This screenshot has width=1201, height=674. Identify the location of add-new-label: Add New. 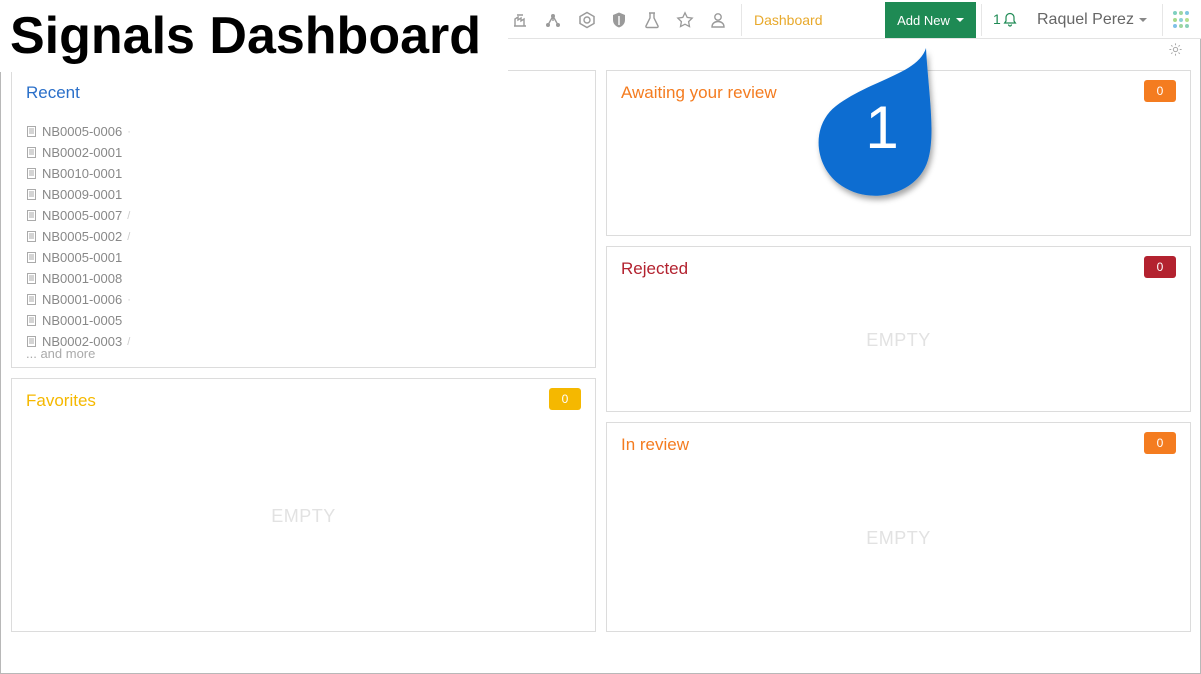
(923, 20).